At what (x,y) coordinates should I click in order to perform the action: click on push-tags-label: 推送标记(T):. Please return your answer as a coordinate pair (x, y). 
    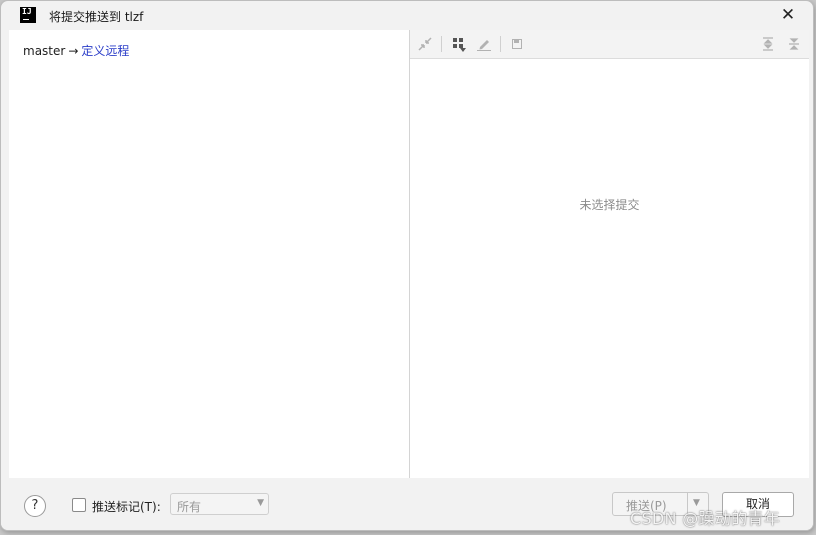
    Looking at the image, I should click on (126, 507).